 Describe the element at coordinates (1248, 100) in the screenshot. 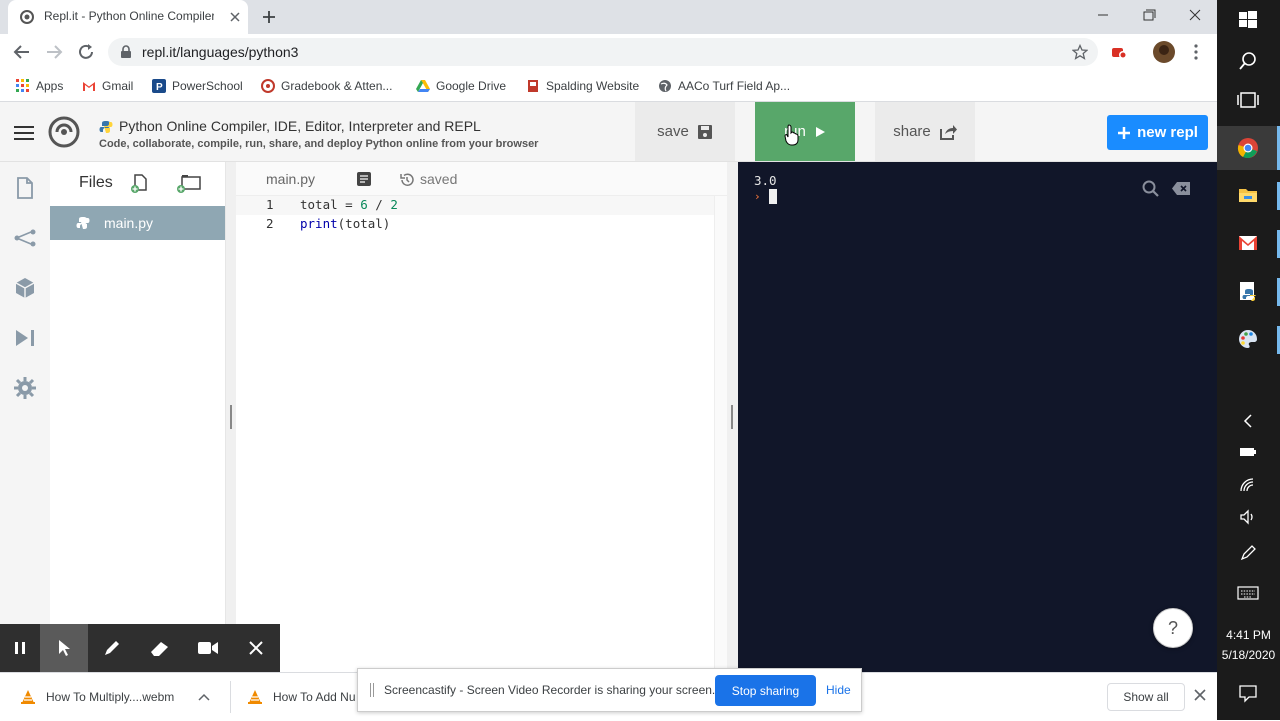

I see `task-view-icon` at that location.